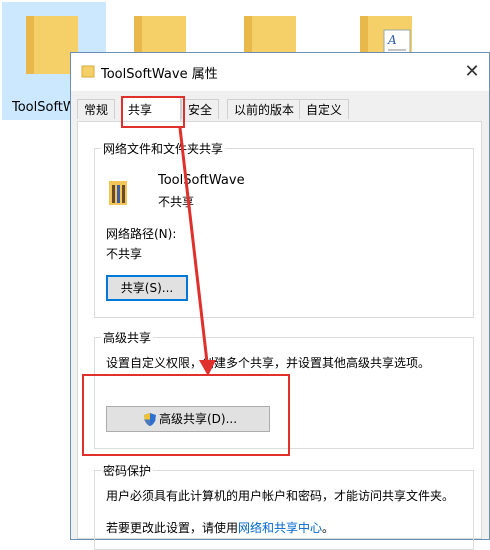 This screenshot has height=550, width=490. Describe the element at coordinates (124, 254) in the screenshot. I see `network-path-value: 不共享` at that location.